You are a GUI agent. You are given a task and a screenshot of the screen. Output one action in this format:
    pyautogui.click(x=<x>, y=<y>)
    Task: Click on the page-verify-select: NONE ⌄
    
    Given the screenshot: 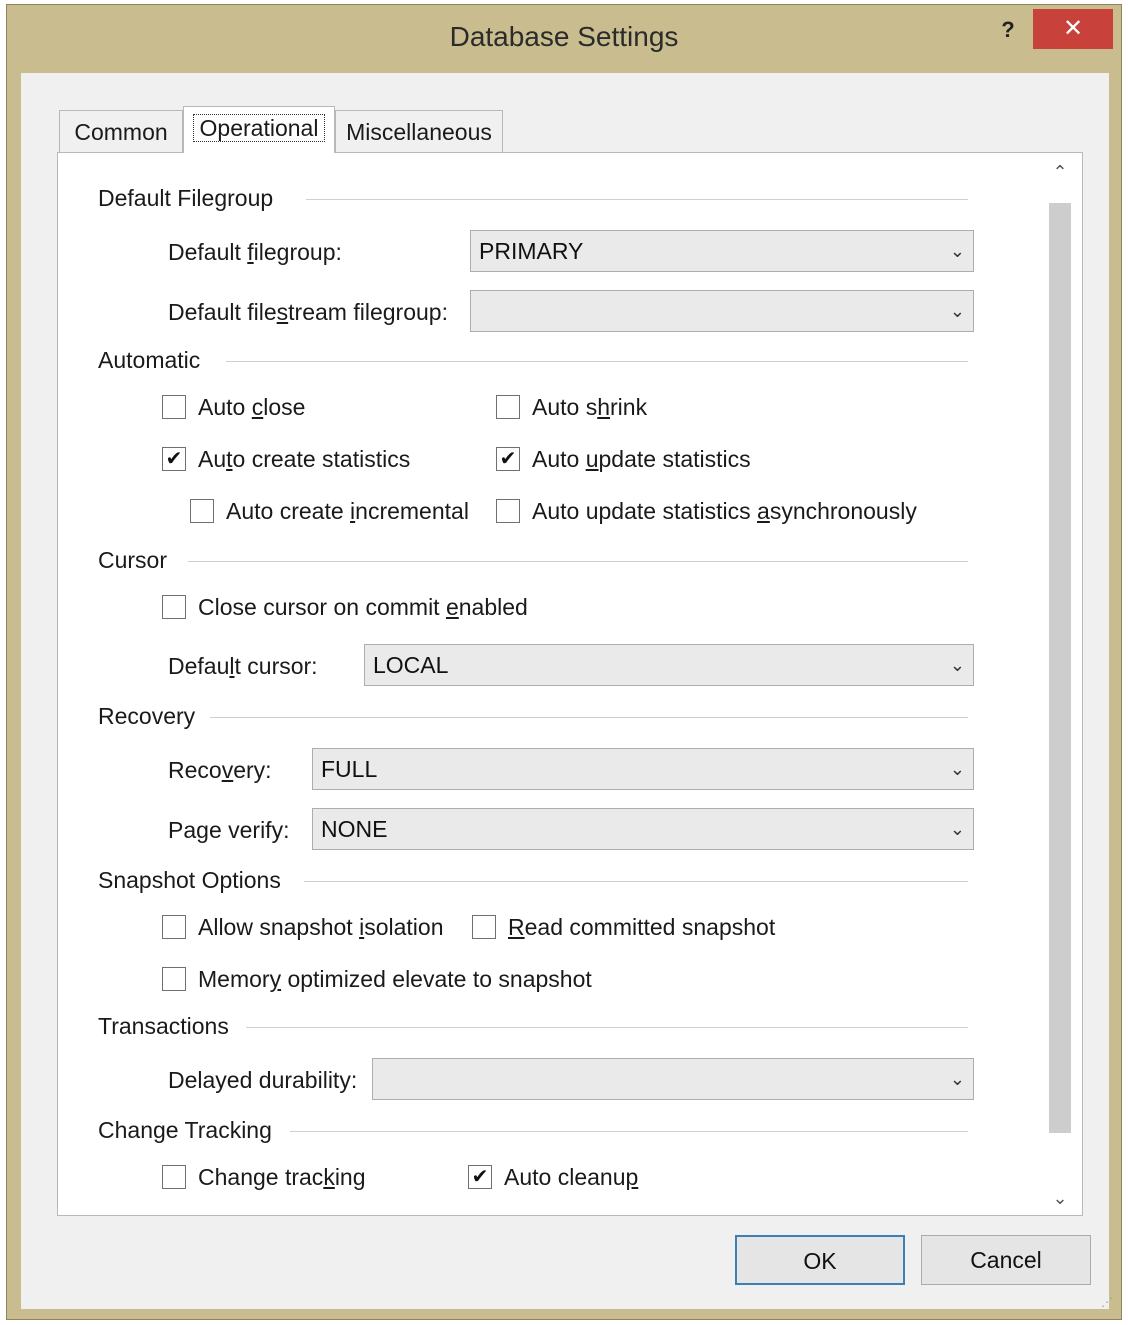 What is the action you would take?
    pyautogui.click(x=643, y=829)
    